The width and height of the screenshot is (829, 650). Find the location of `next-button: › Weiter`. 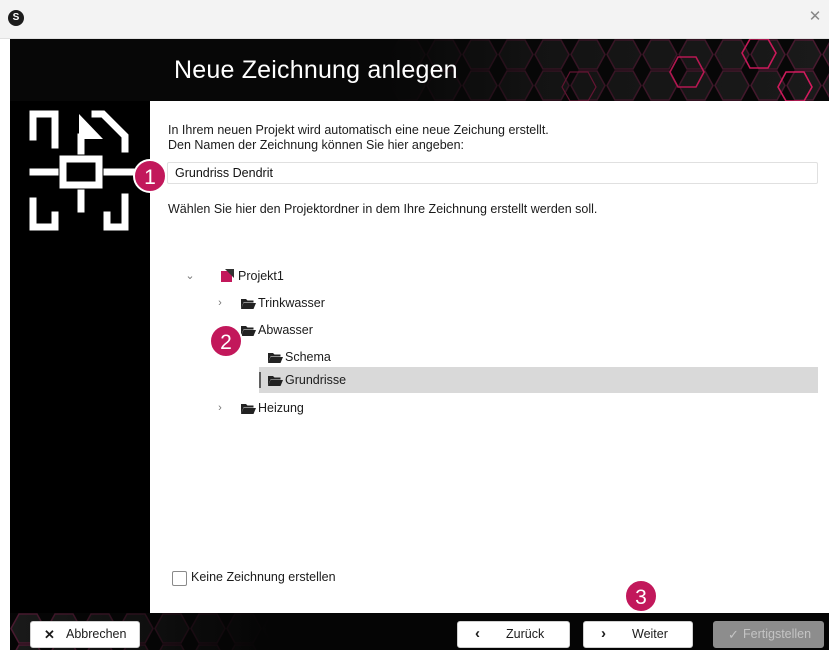

next-button: › Weiter is located at coordinates (638, 634).